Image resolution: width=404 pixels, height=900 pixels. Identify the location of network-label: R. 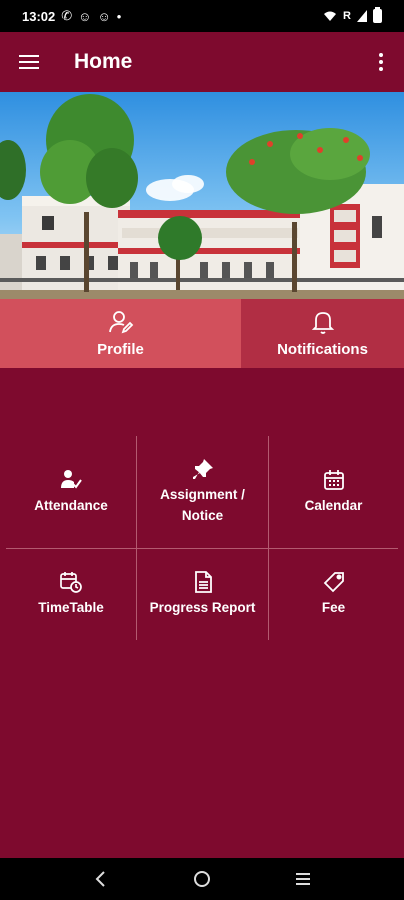
(347, 16).